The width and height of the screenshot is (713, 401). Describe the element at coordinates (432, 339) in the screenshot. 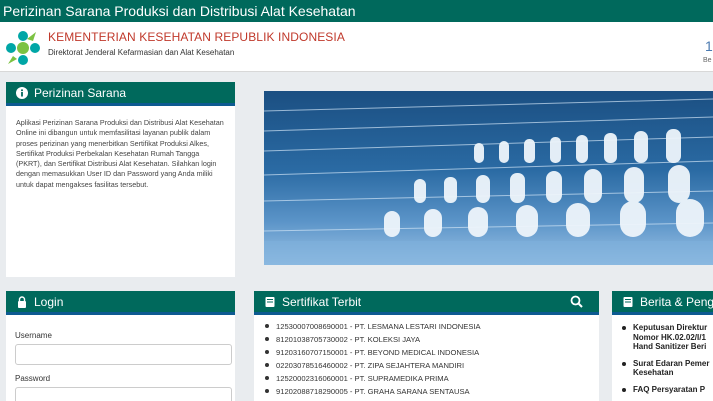

I see `certificate-item: 81201038705730002 - PT. KOLEKSI JAYA` at that location.